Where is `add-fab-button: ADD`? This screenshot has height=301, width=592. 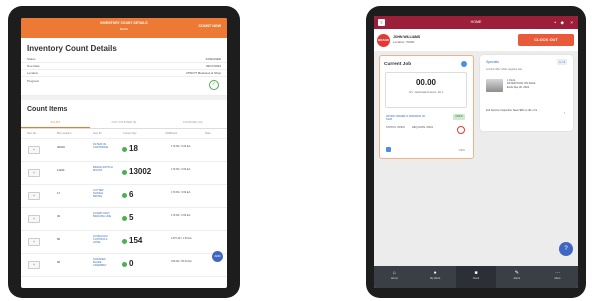 add-fab-button: ADD is located at coordinates (217, 256).